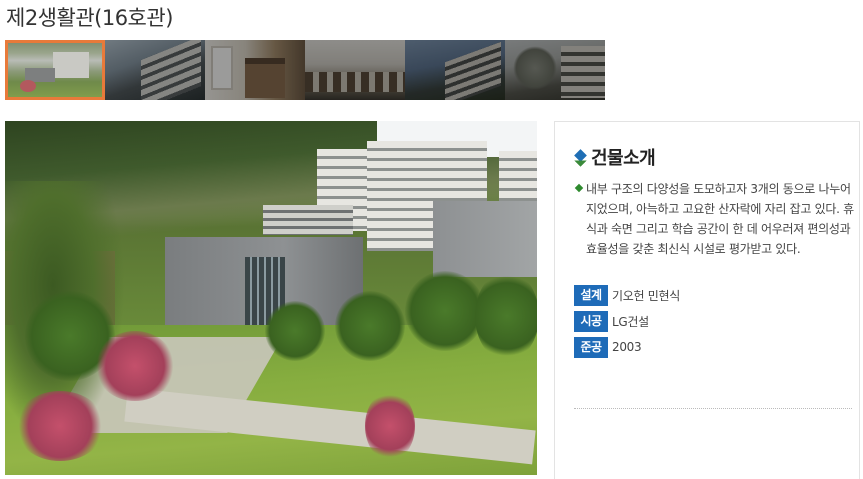 Image resolution: width=863 pixels, height=479 pixels. Describe the element at coordinates (580, 157) in the screenshot. I see `diamond-icon` at that location.